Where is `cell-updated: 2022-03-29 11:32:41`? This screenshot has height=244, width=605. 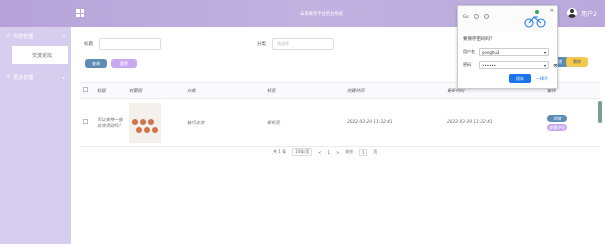 cell-updated: 2022-03-29 11:32:41 is located at coordinates (494, 122).